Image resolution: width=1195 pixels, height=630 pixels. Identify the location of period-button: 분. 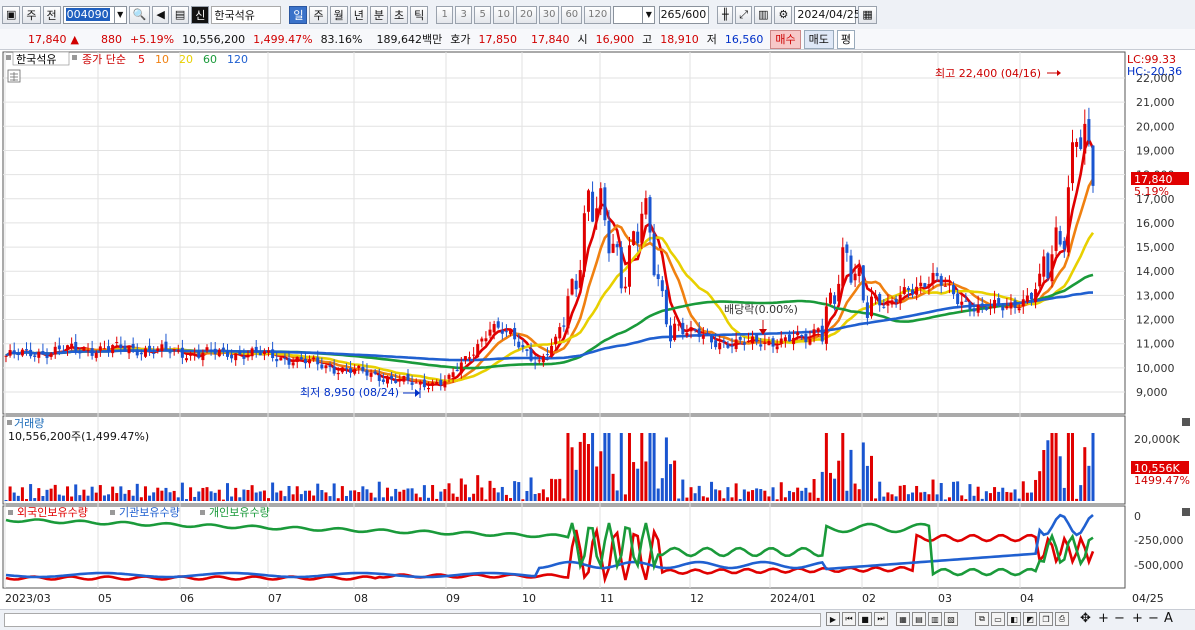
(378, 14).